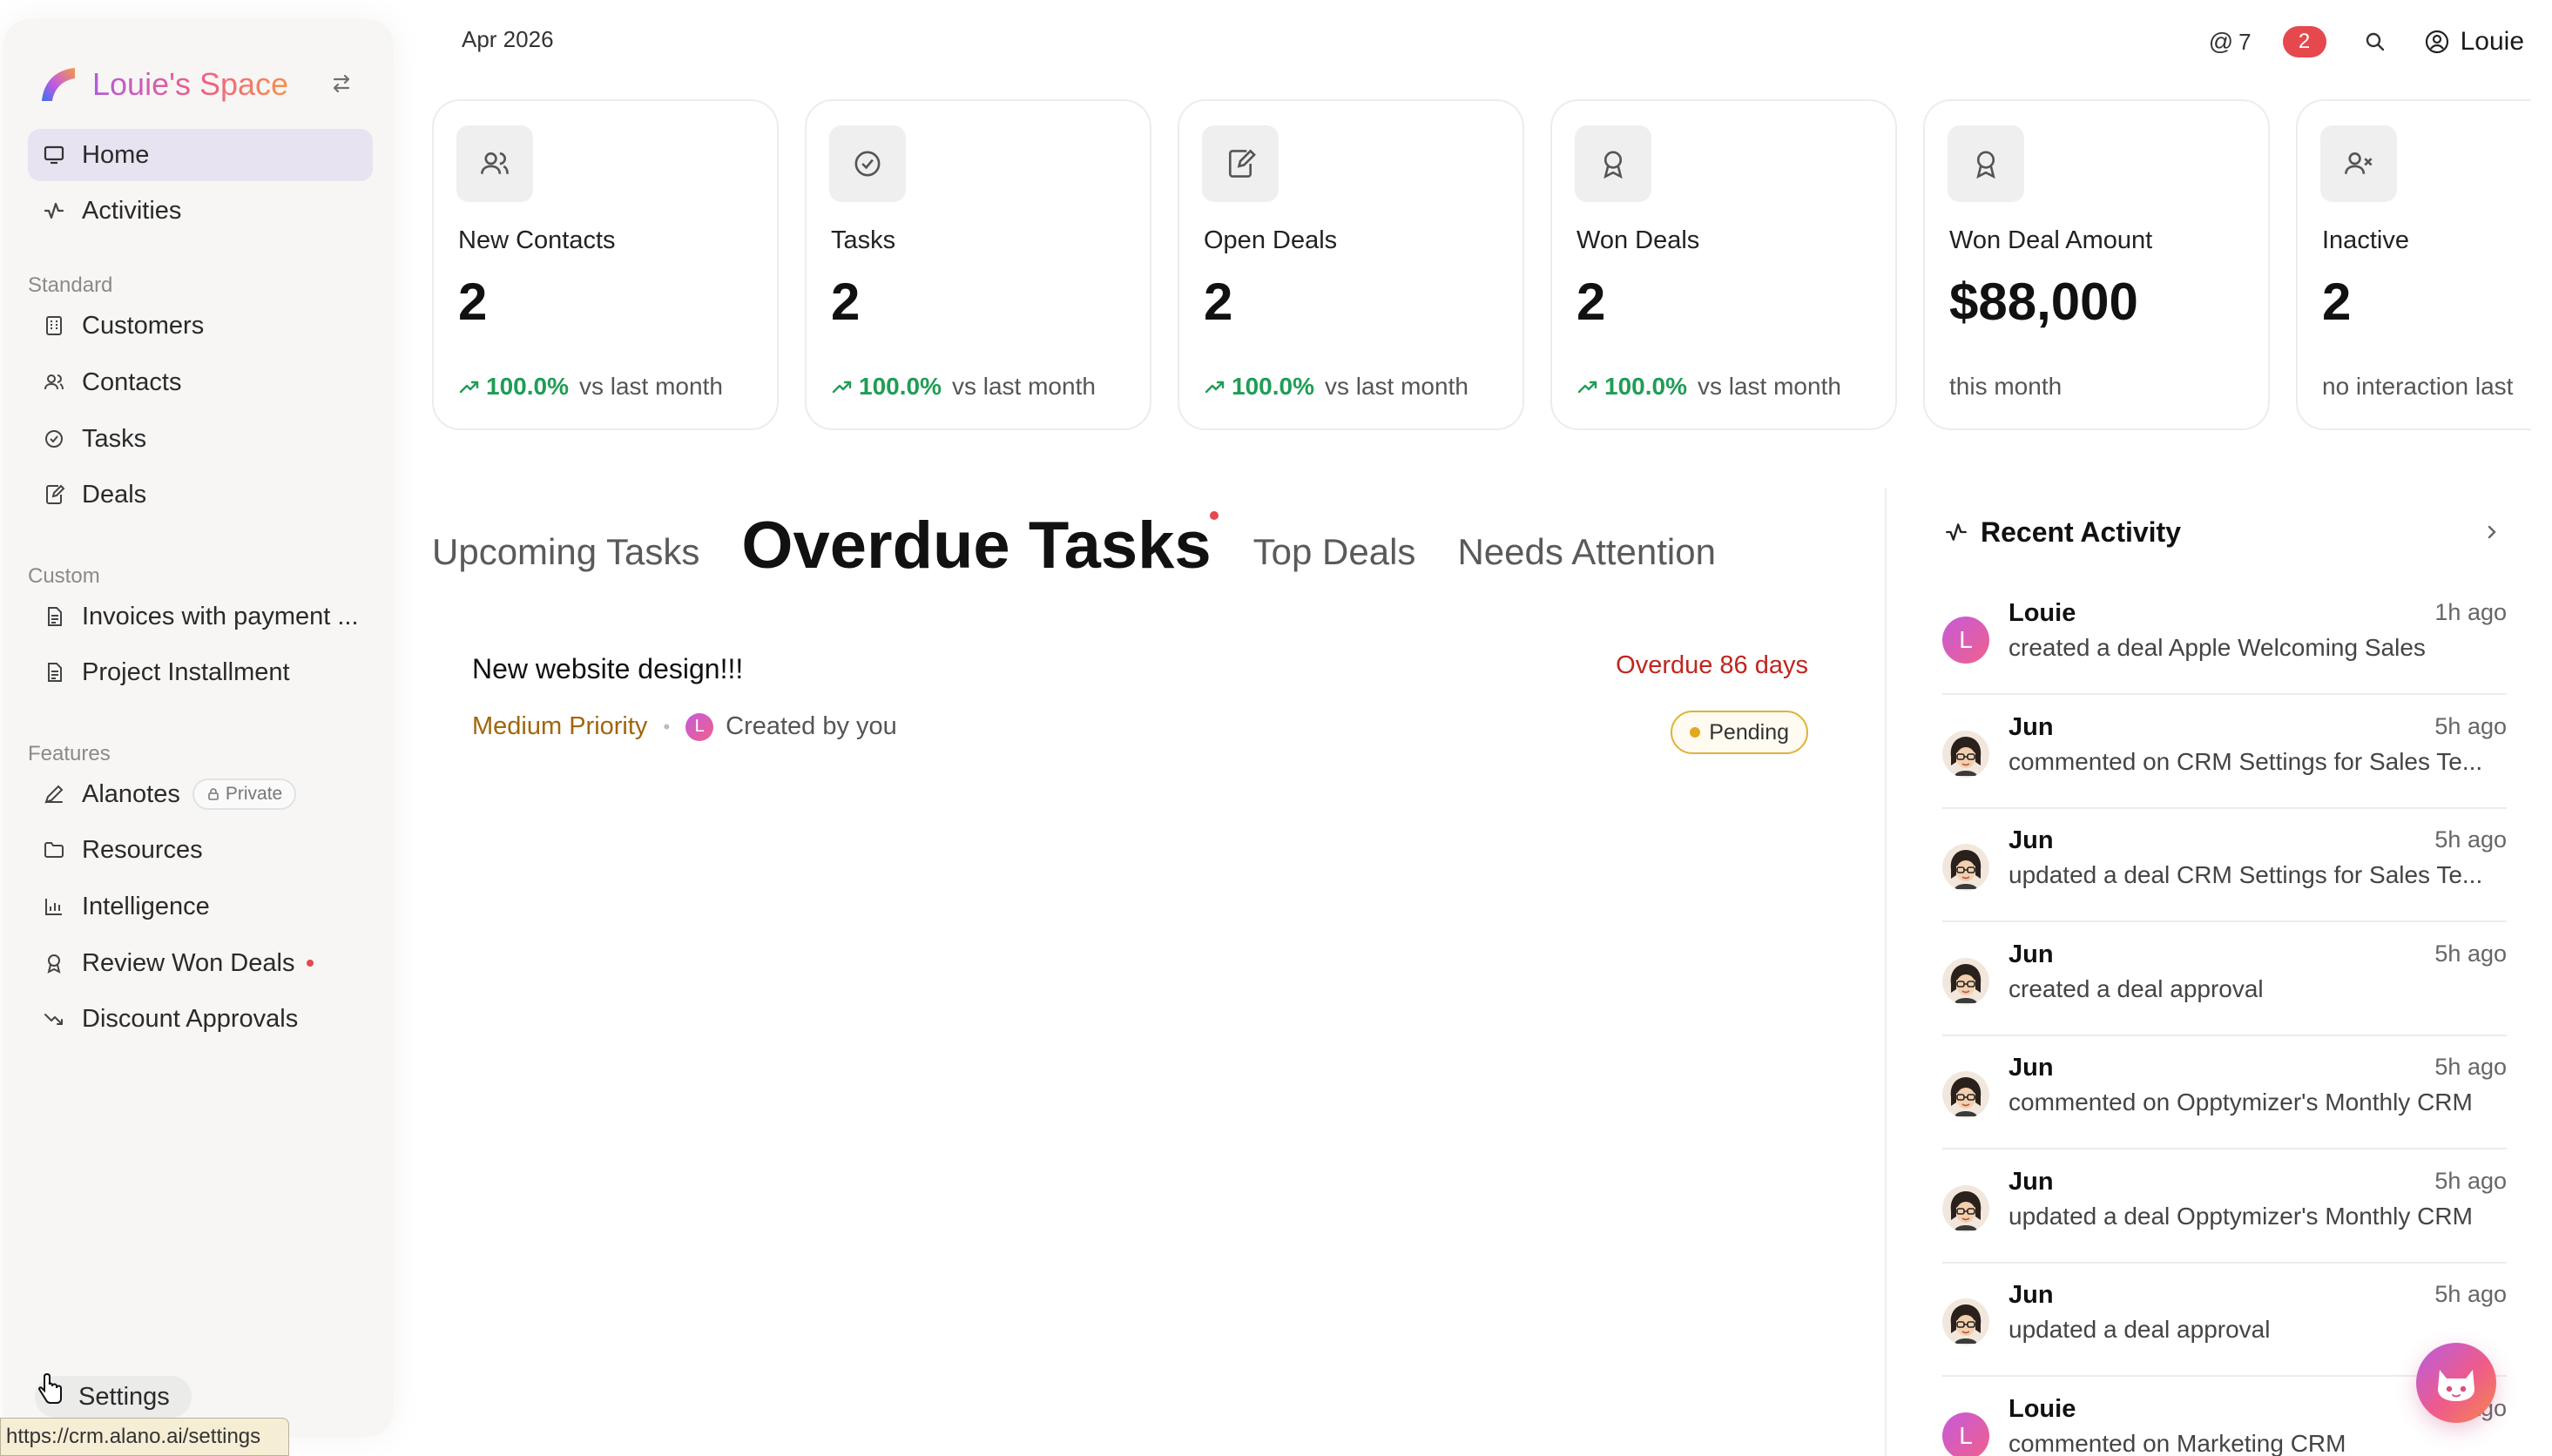  Describe the element at coordinates (1886, 972) in the screenshot. I see `panel-divider` at that location.